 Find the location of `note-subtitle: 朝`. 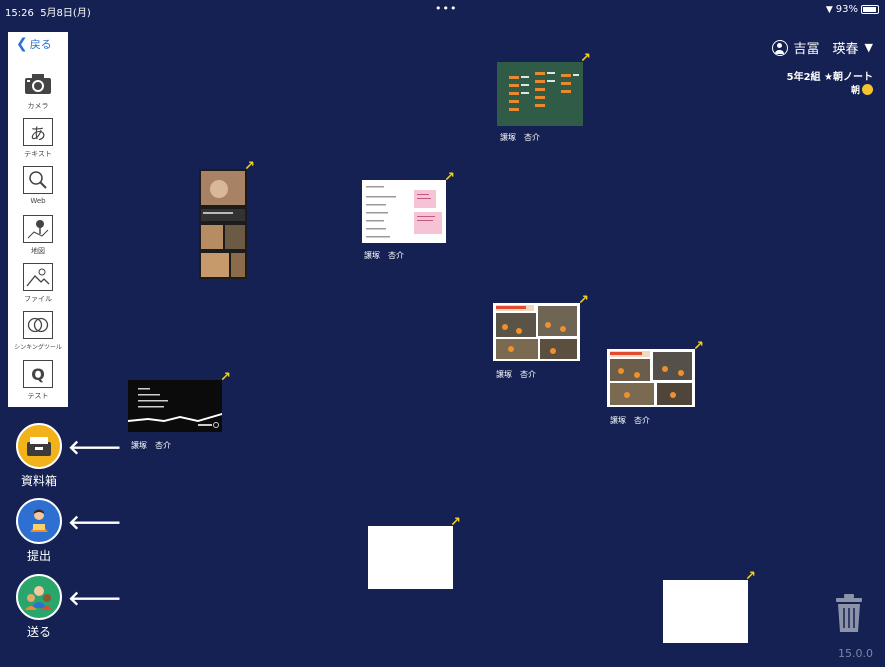

note-subtitle: 朝 is located at coordinates (862, 89).